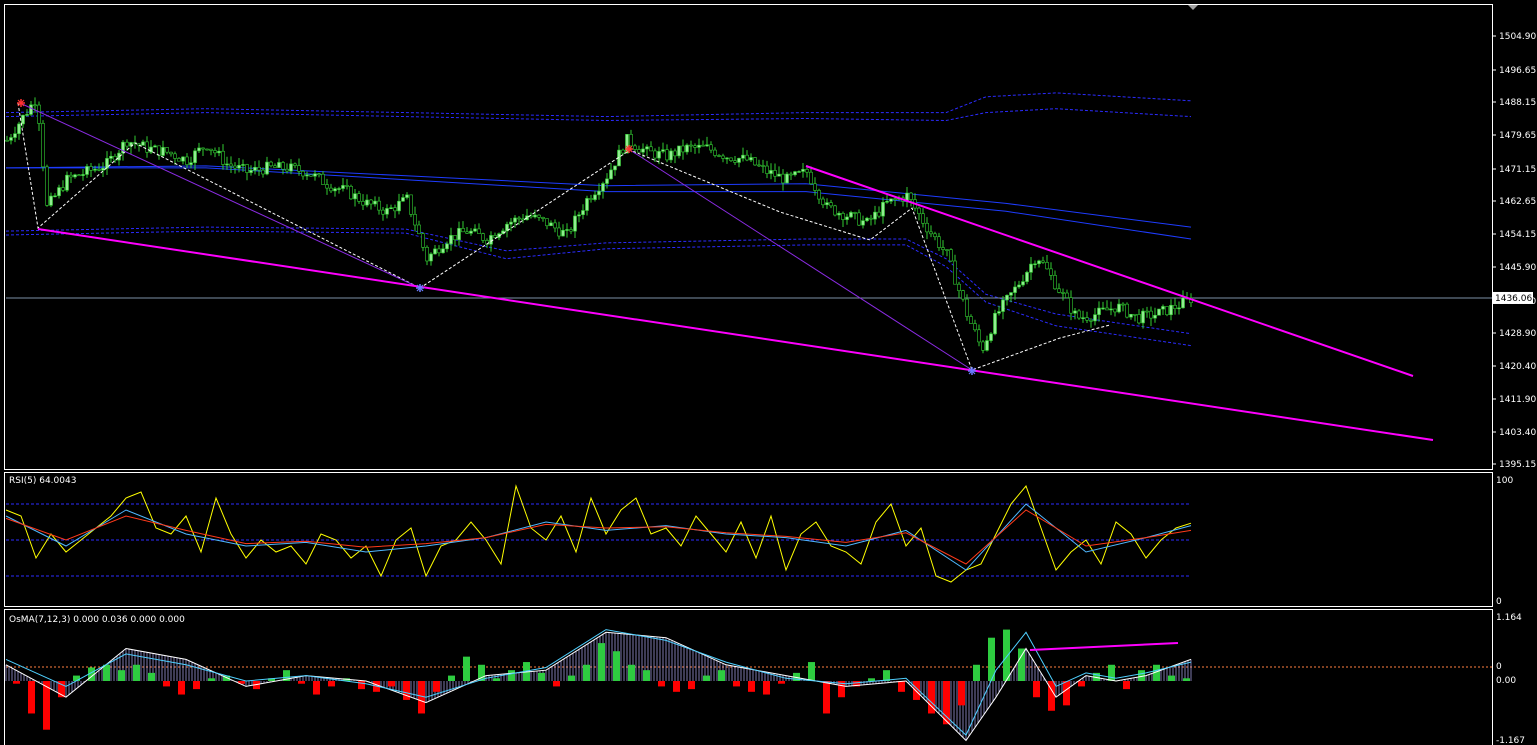 The image size is (1537, 745). I want to click on price-tick-label: 1504.90, so click(1517, 37).